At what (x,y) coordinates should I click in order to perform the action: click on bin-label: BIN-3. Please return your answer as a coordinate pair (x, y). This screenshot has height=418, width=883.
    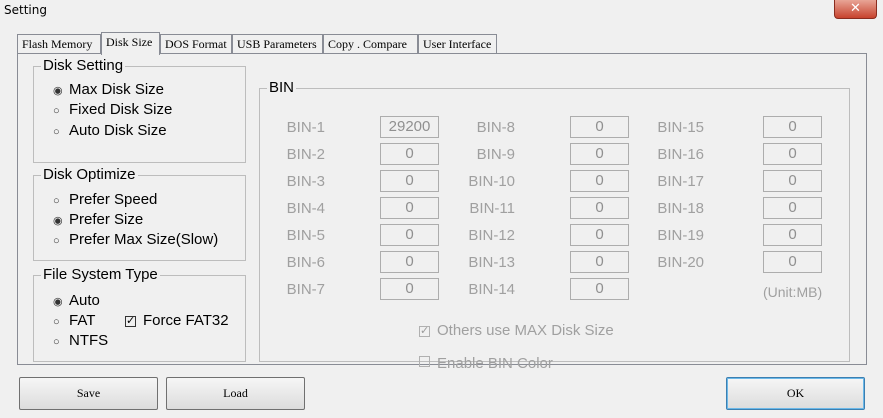
    Looking at the image, I should click on (305, 181).